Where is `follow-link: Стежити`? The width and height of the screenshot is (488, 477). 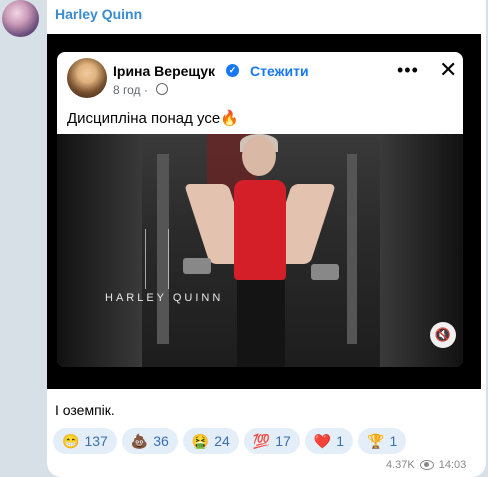 follow-link: Стежити is located at coordinates (279, 71).